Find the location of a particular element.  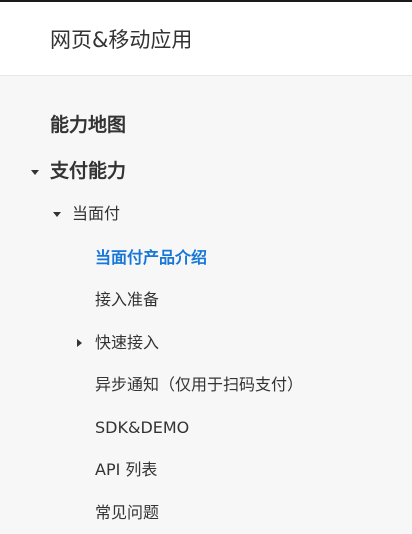

nav-item-label: 当面付产品介绍 is located at coordinates (151, 257).